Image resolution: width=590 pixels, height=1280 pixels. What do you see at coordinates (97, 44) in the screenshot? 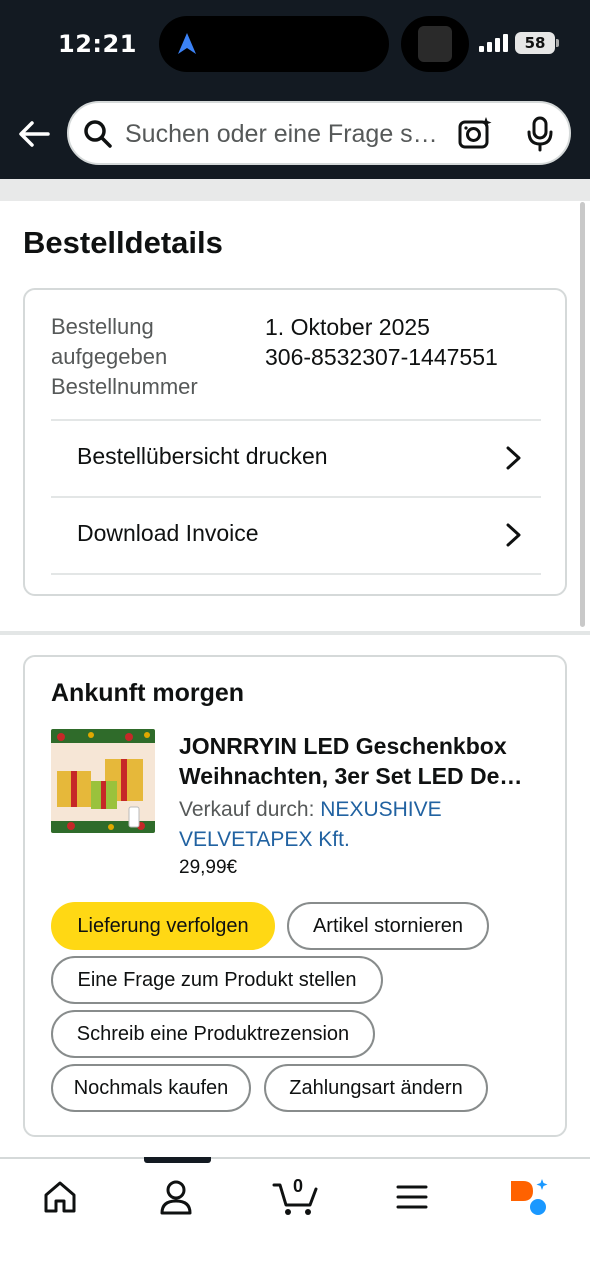
I see `status-time: 12:21` at bounding box center [97, 44].